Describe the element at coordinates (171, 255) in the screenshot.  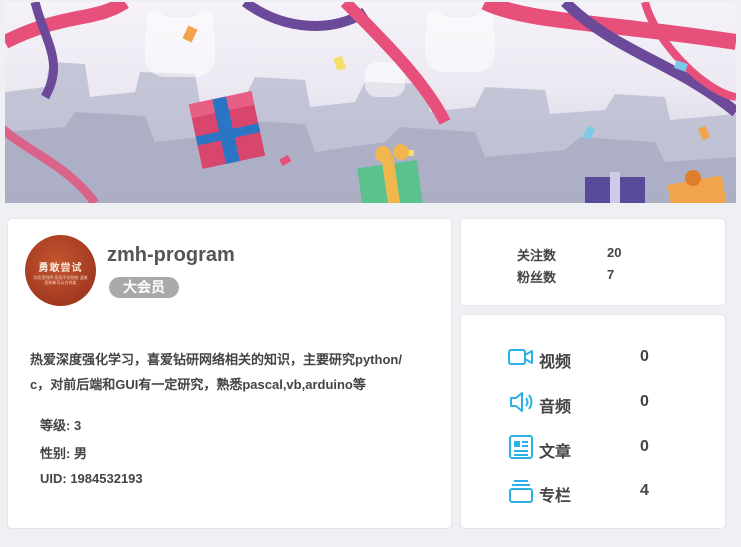
I see `username: zmh-program` at that location.